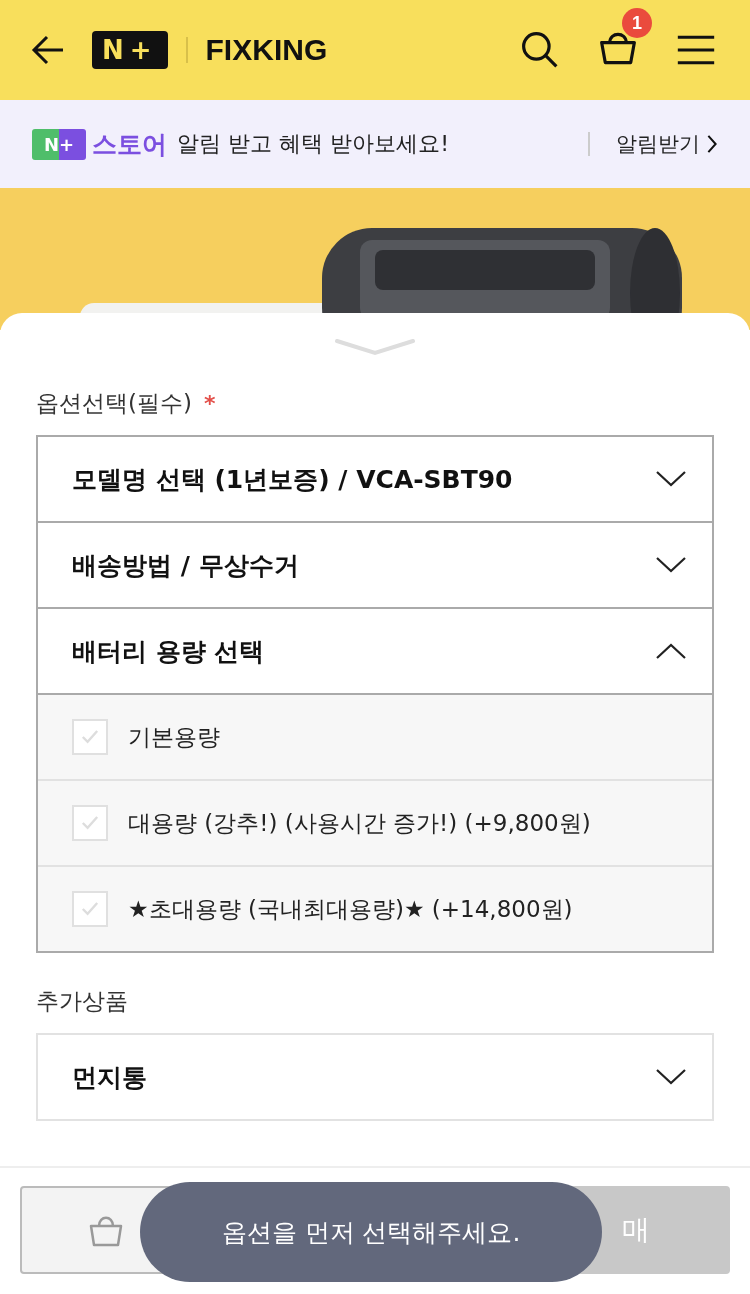  Describe the element at coordinates (375, 347) in the screenshot. I see `collapse-handle-icon` at that location.